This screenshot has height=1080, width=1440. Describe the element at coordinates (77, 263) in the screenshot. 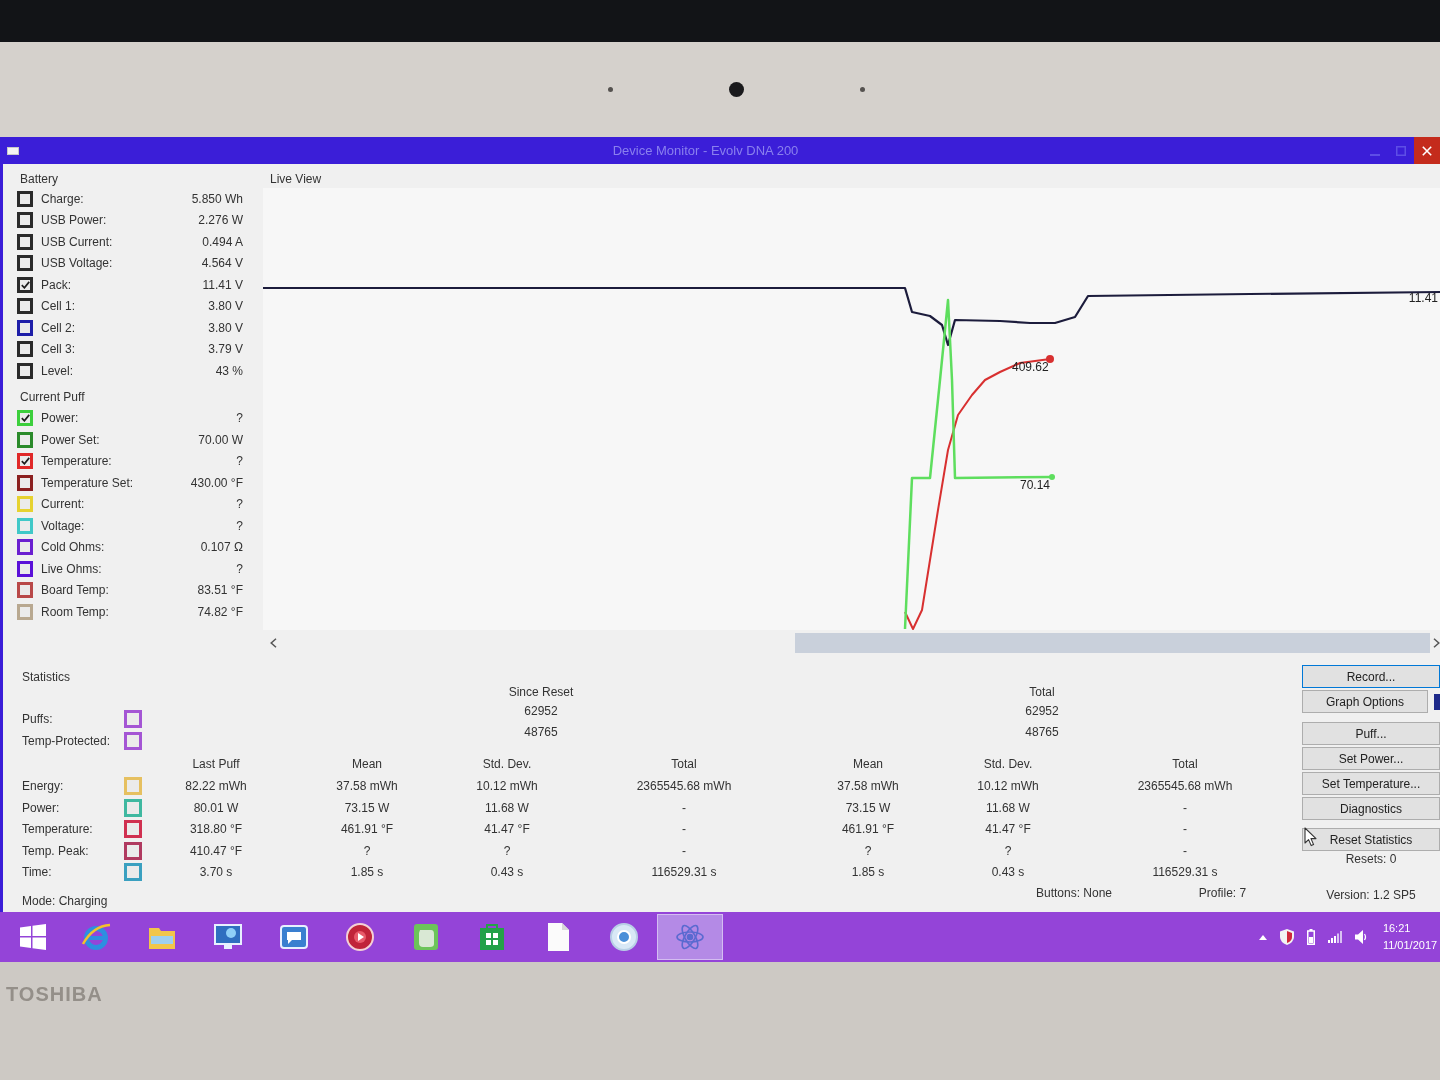

I see `field-label: USB Voltage:` at that location.